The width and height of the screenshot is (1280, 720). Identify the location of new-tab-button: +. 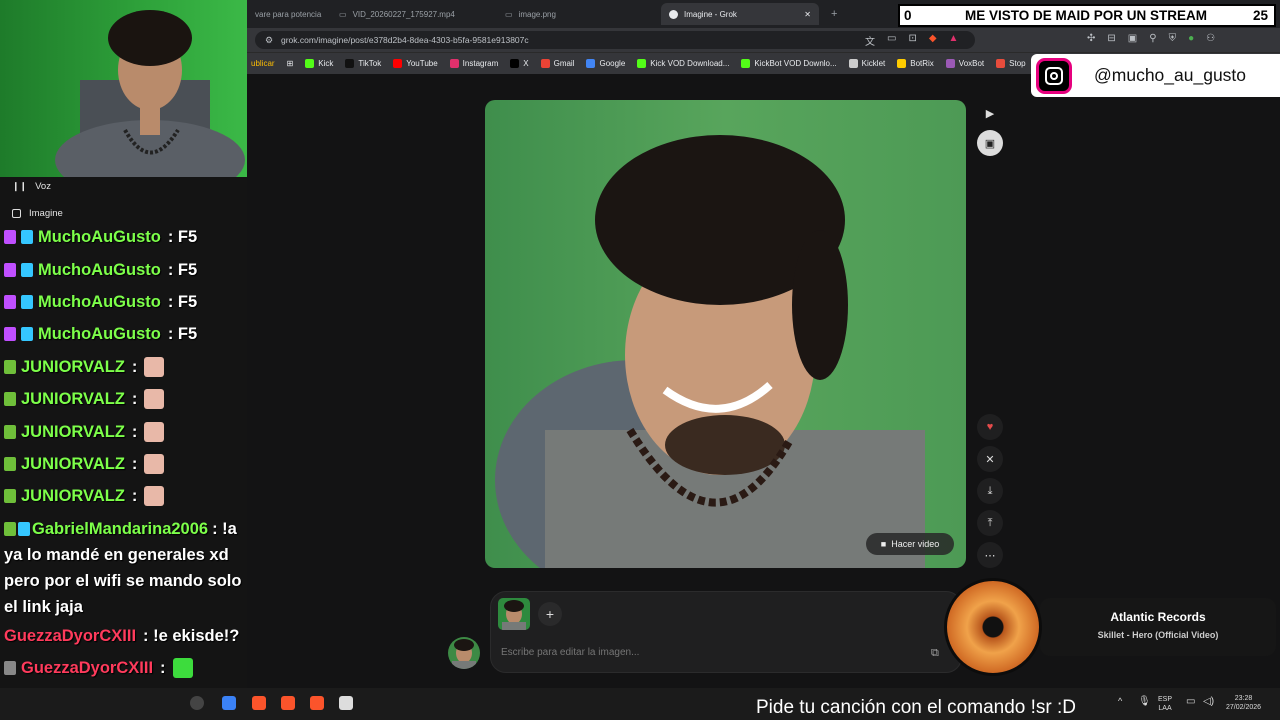
(833, 14).